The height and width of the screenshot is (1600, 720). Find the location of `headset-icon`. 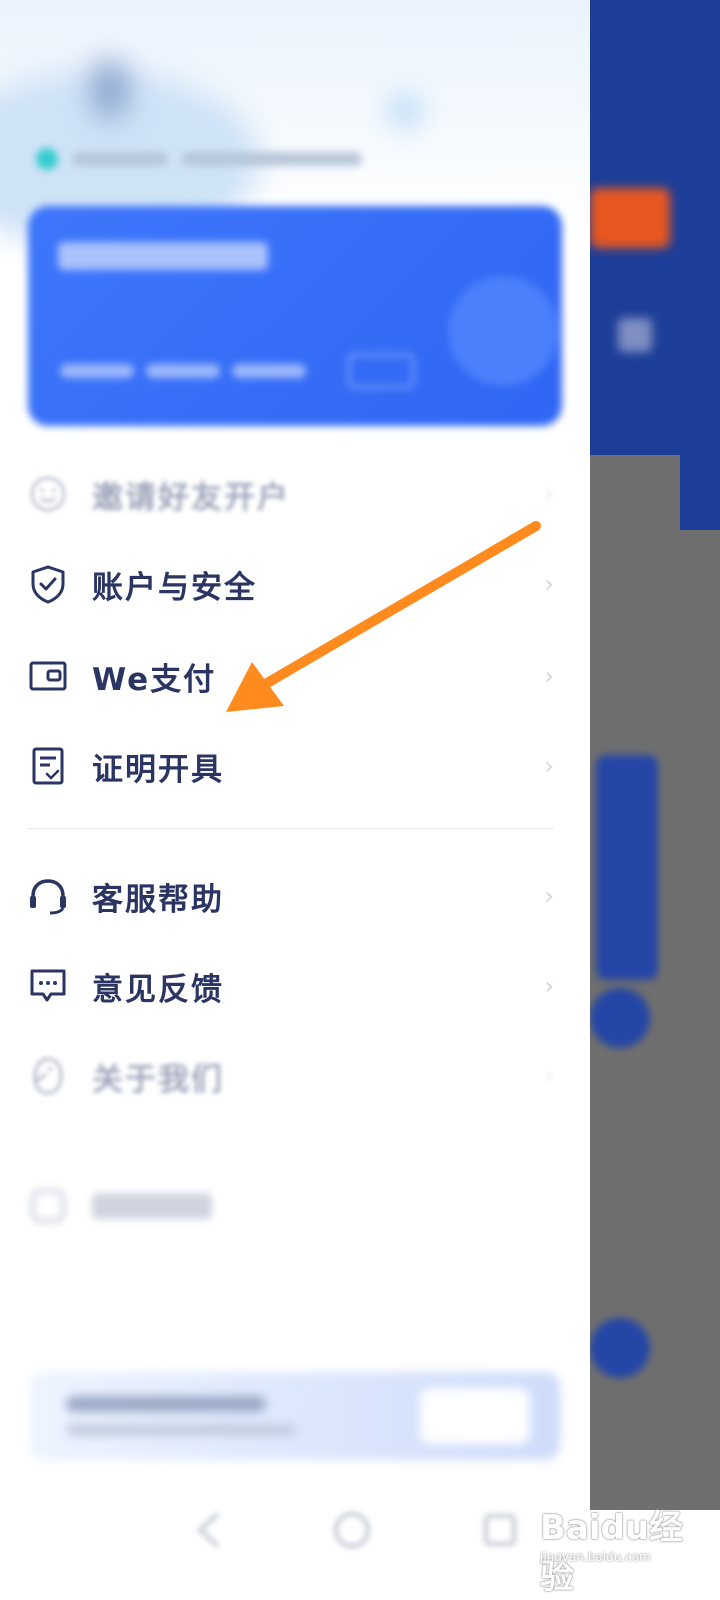

headset-icon is located at coordinates (48, 896).